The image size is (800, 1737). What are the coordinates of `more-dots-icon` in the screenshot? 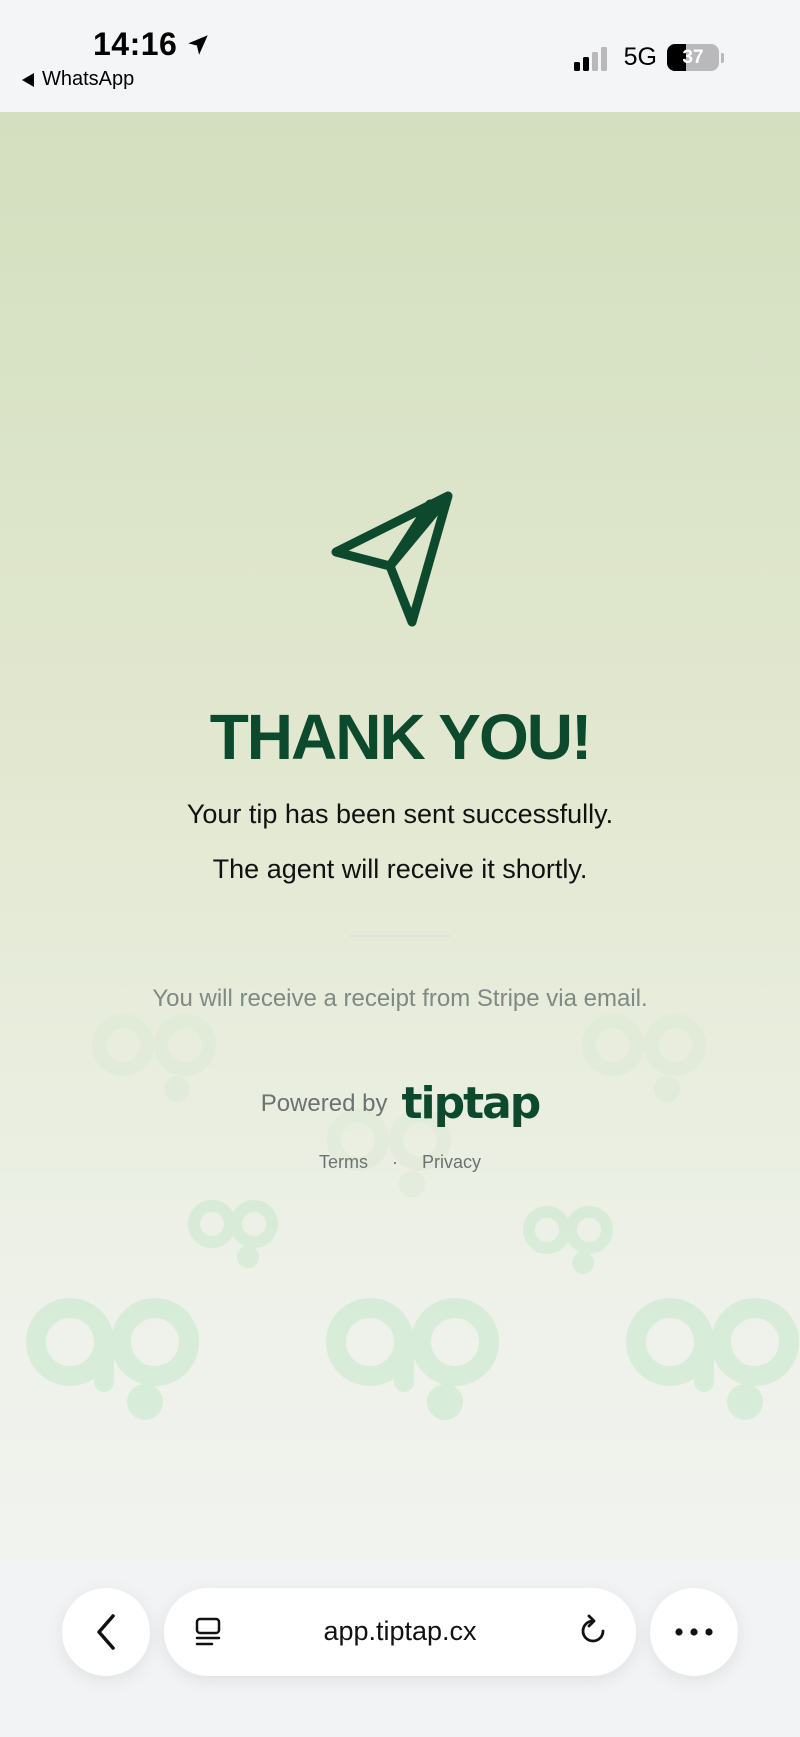 It's located at (694, 1632).